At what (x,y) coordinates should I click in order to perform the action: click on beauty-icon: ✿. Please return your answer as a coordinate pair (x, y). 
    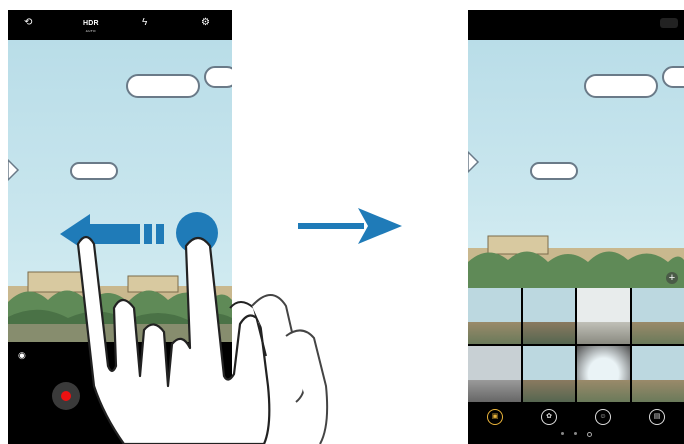
    Looking at the image, I should click on (549, 417).